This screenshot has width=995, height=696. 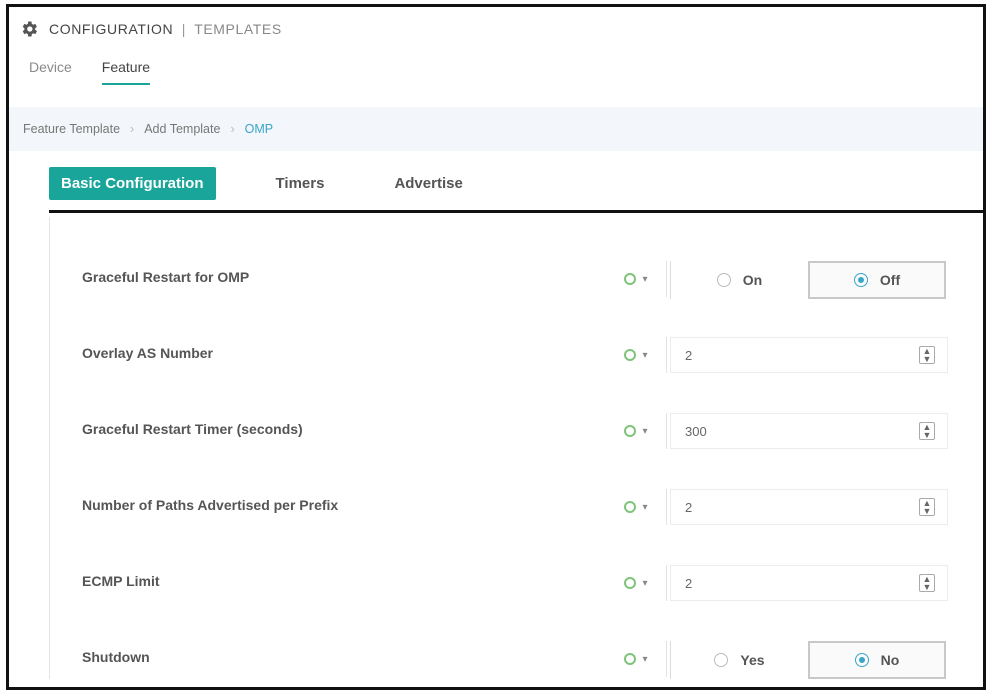 What do you see at coordinates (877, 660) in the screenshot?
I see `radio-no: No` at bounding box center [877, 660].